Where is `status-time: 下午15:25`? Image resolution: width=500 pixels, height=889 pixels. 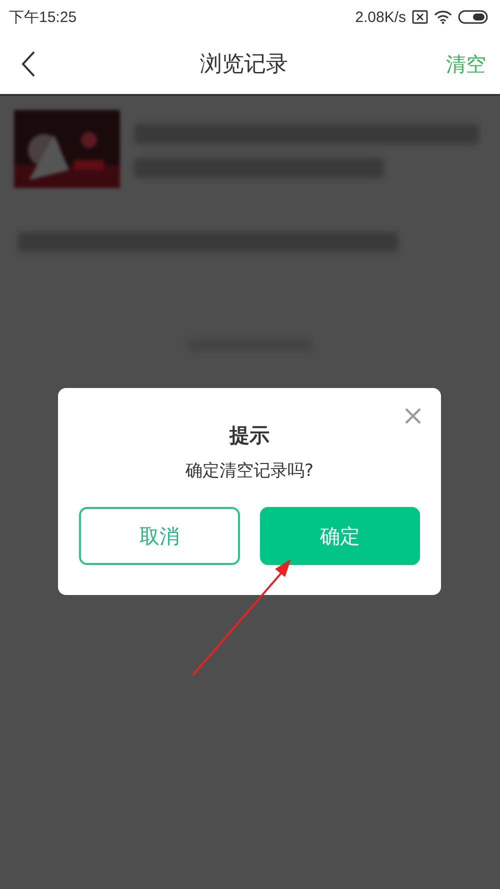
status-time: 下午15:25 is located at coordinates (43, 17).